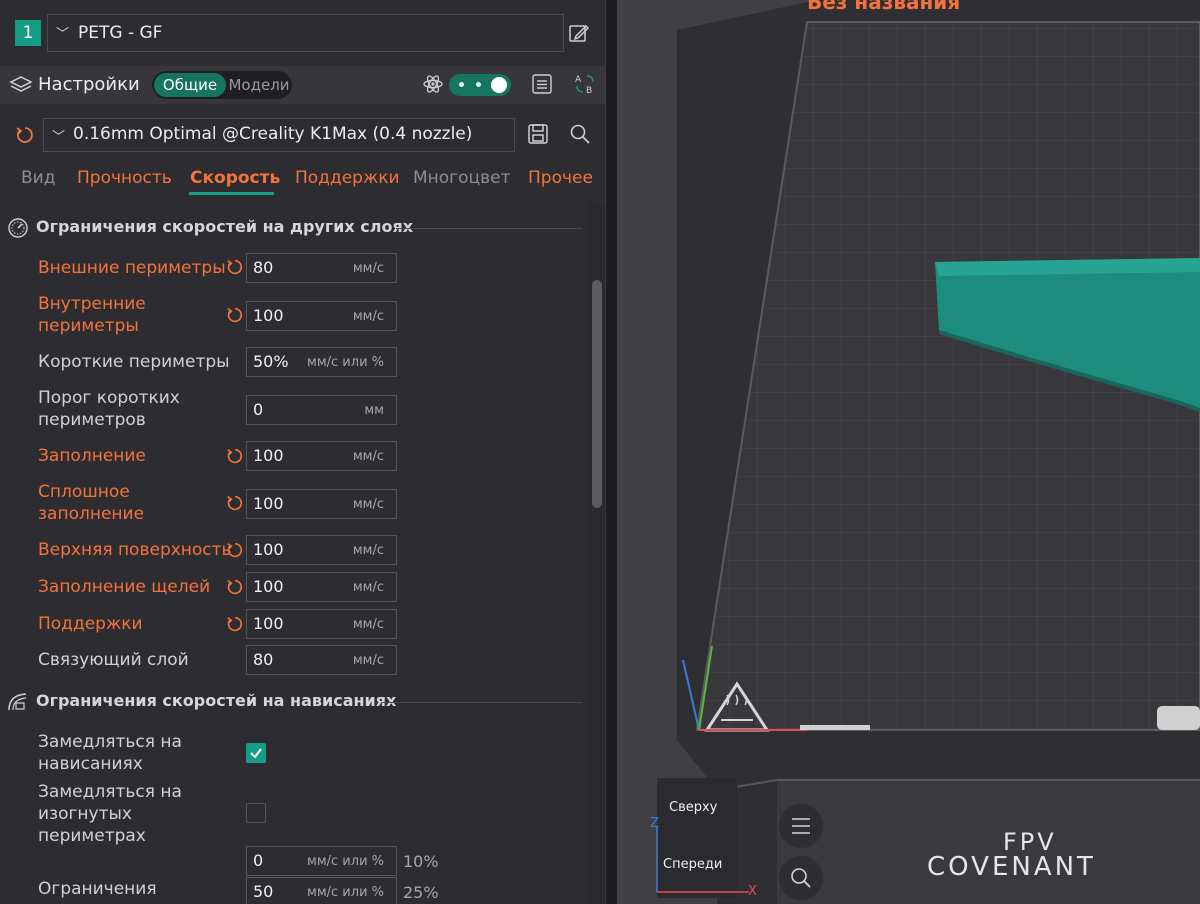 The image size is (1200, 904). What do you see at coordinates (113, 660) in the screenshot?
I see `label-support-interface: Связующий слой` at bounding box center [113, 660].